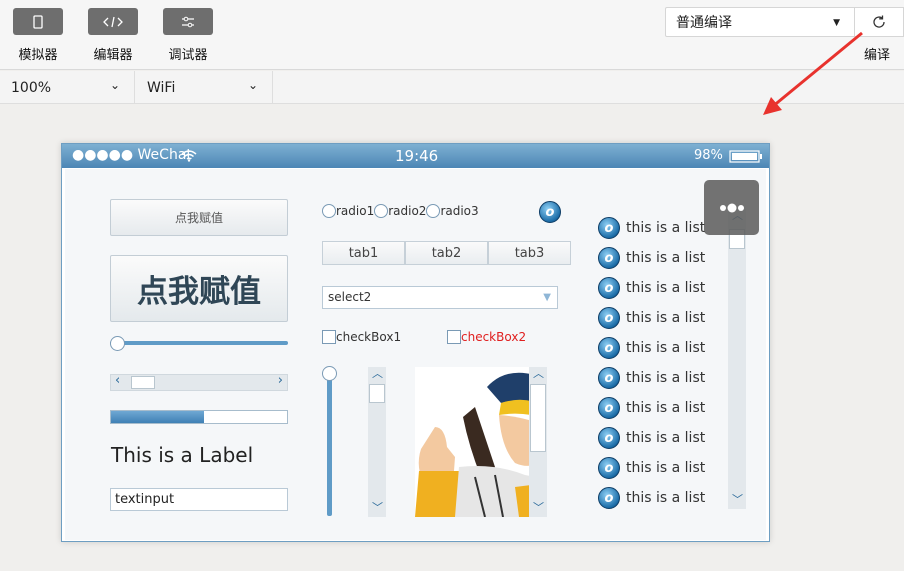 This screenshot has height=571, width=904. What do you see at coordinates (38, 21) in the screenshot?
I see `phone-icon` at bounding box center [38, 21].